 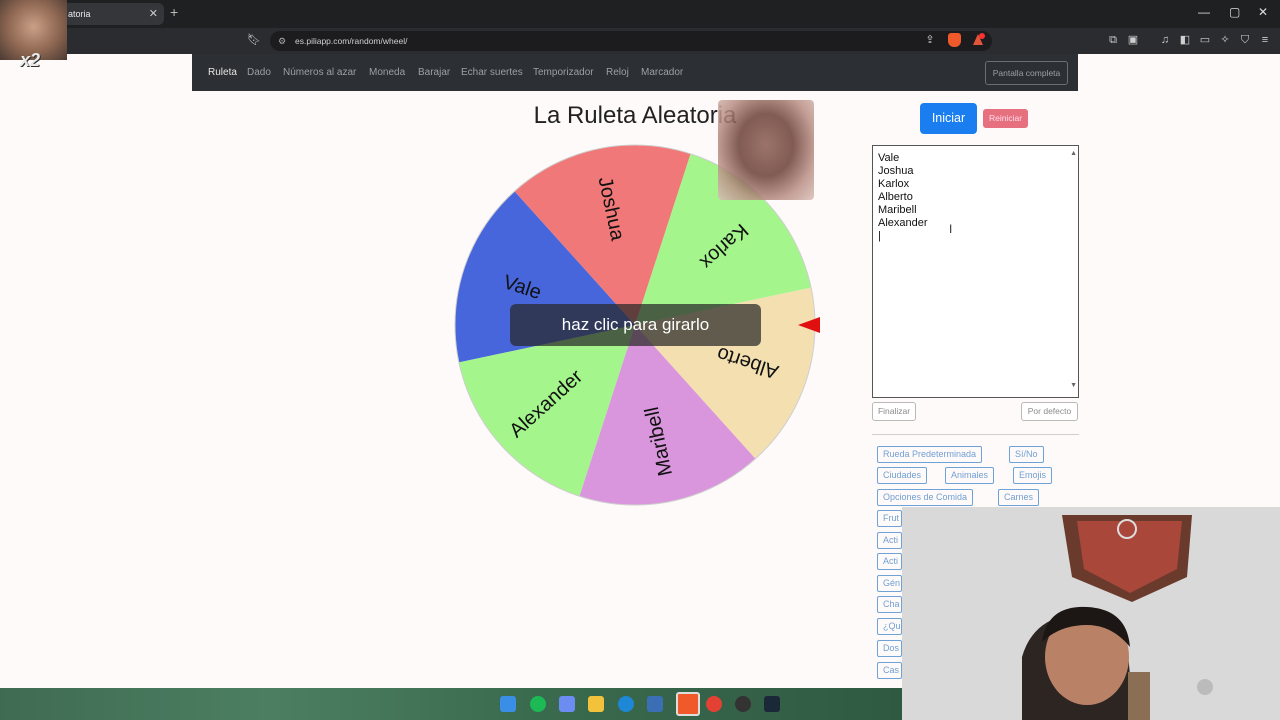 I want to click on screenshot-icon: ▣, so click(x=1133, y=40).